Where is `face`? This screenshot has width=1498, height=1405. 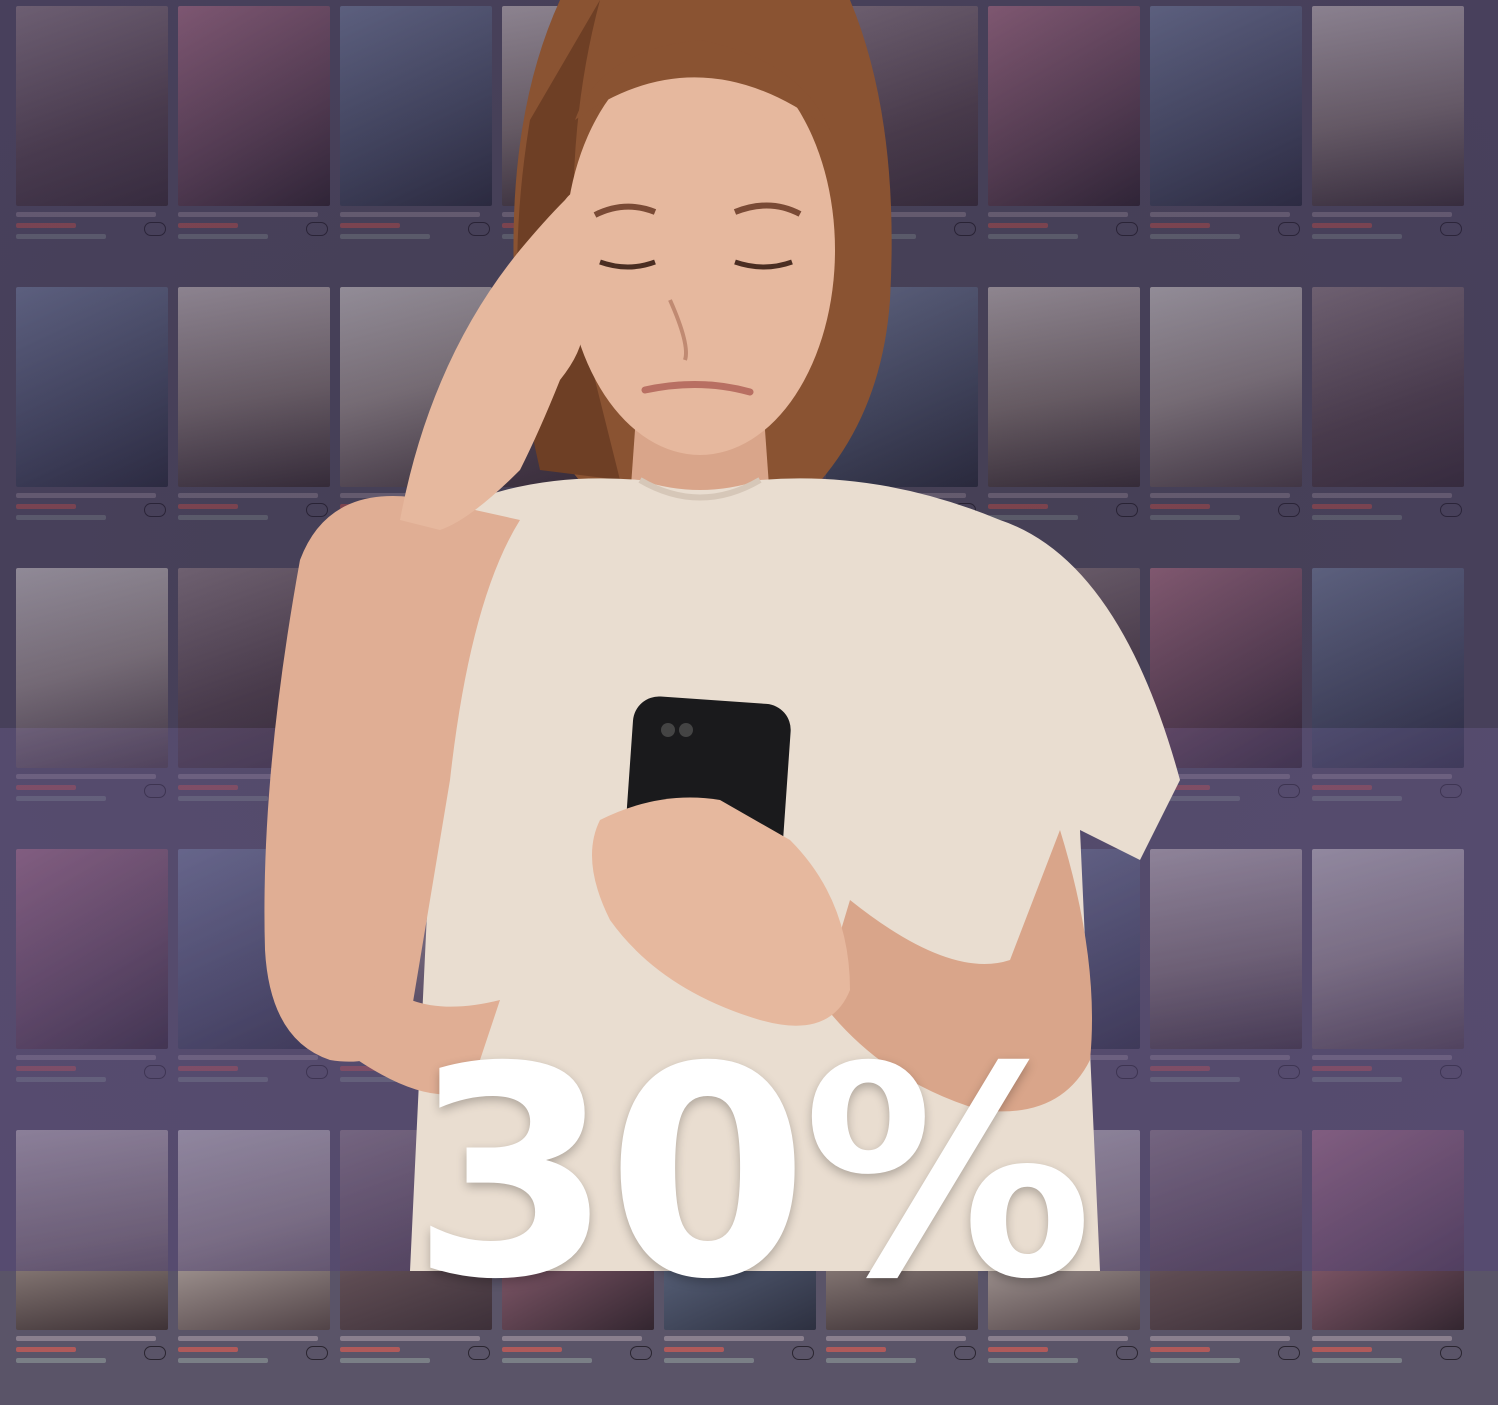 face is located at coordinates (700, 250).